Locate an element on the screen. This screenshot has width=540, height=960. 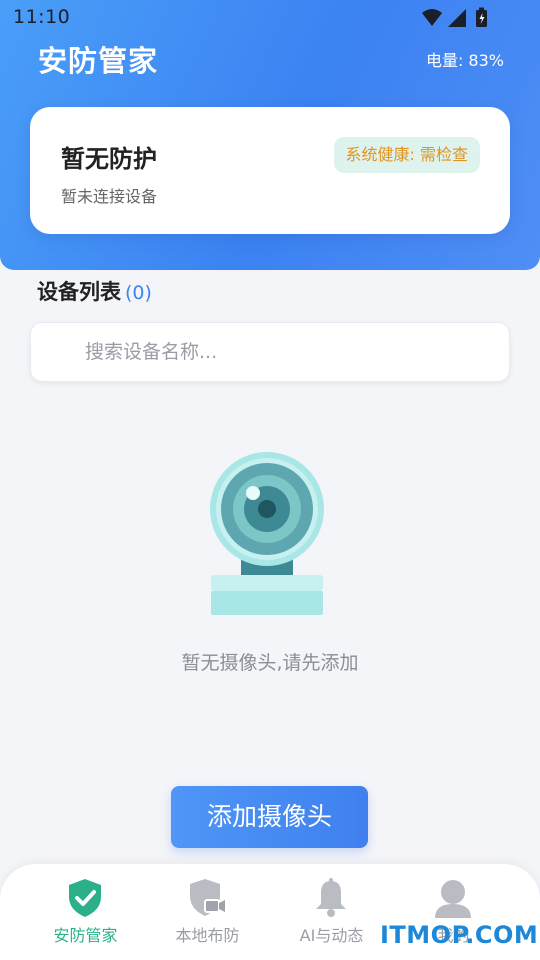
battery-level: 电量: 83% is located at coordinates (464, 60).